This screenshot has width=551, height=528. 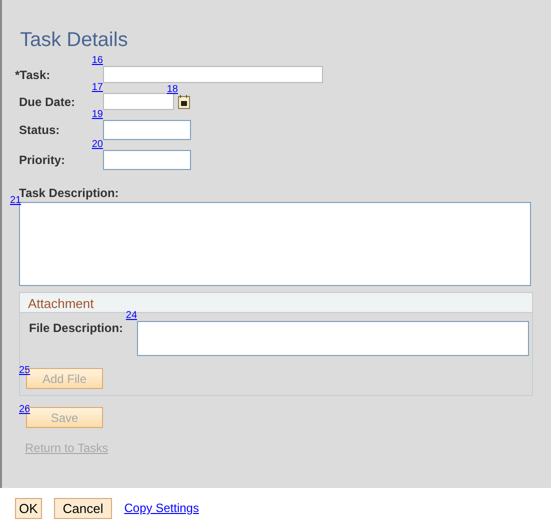 I want to click on tab-order-link: 24, so click(x=132, y=316).